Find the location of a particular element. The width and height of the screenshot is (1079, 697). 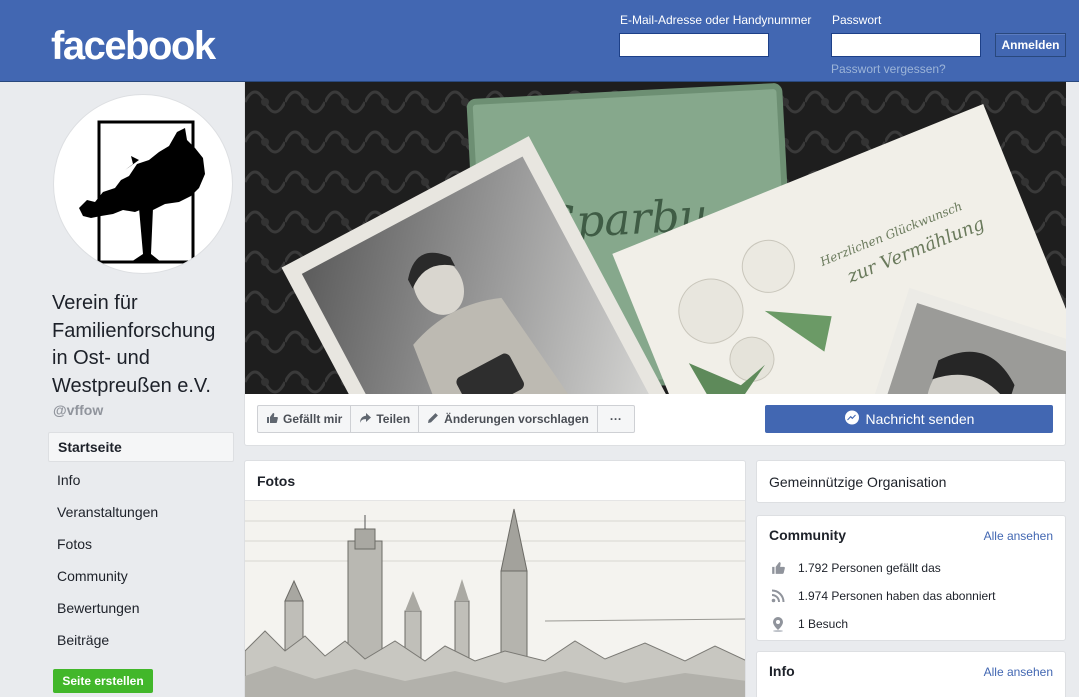

nav-item-fotos: Fotos is located at coordinates (141, 544).